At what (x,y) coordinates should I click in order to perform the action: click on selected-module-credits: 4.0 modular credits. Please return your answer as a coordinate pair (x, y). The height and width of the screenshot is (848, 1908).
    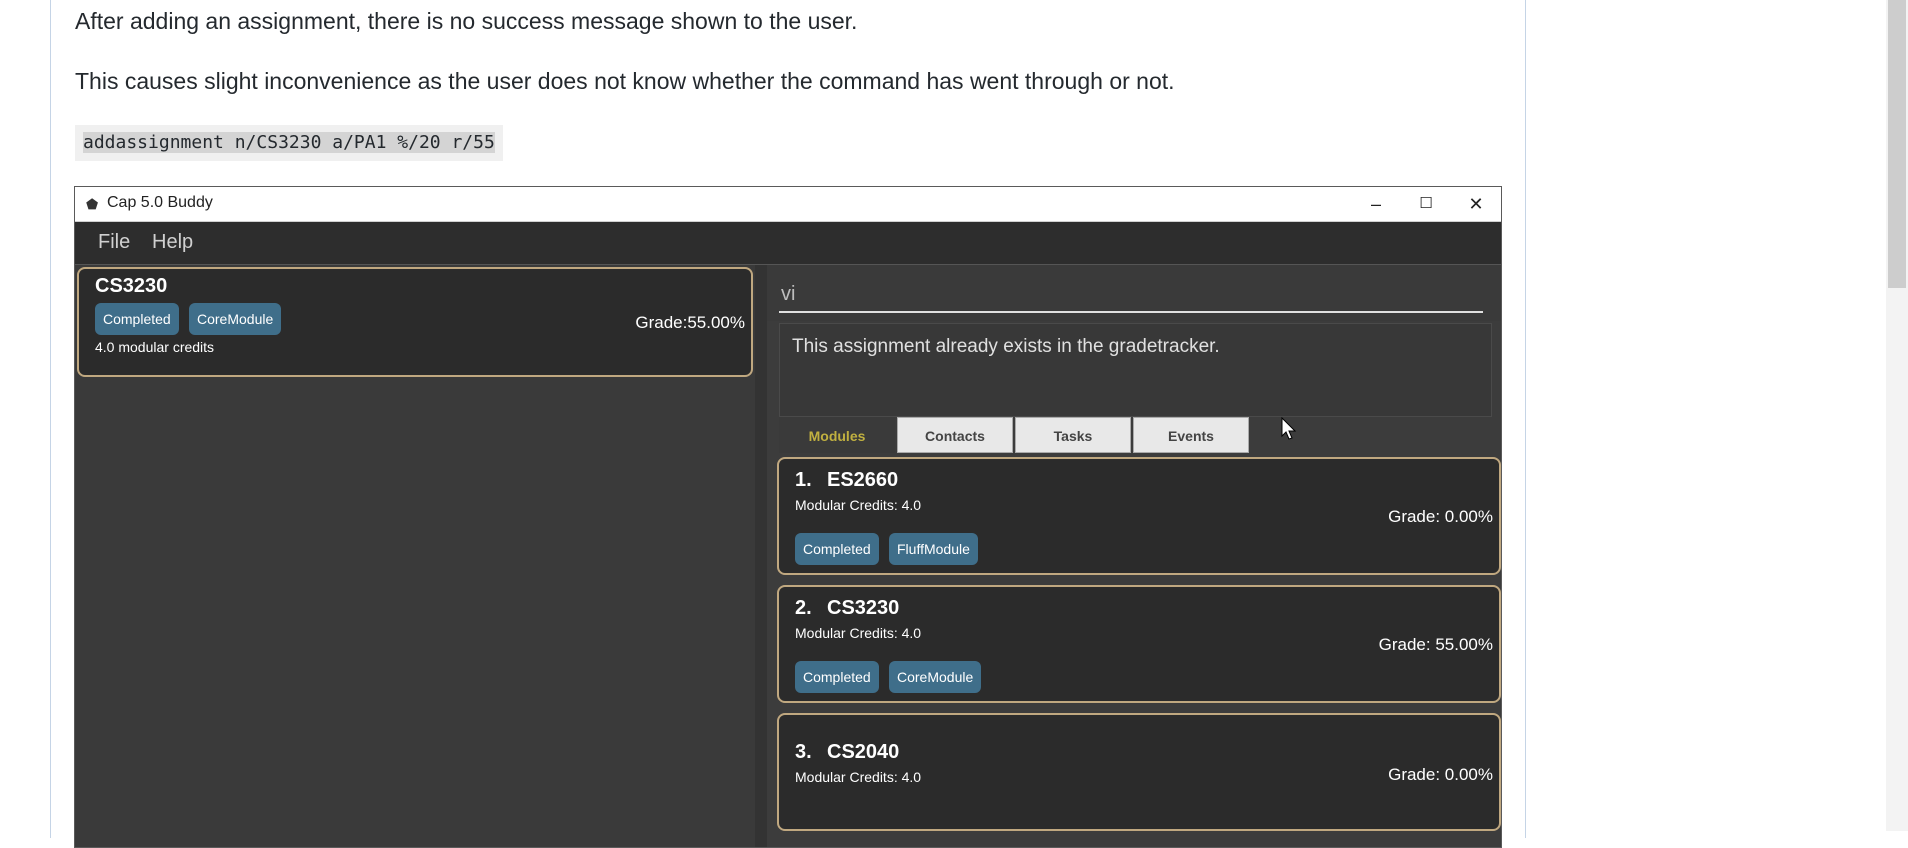
    Looking at the image, I should click on (155, 347).